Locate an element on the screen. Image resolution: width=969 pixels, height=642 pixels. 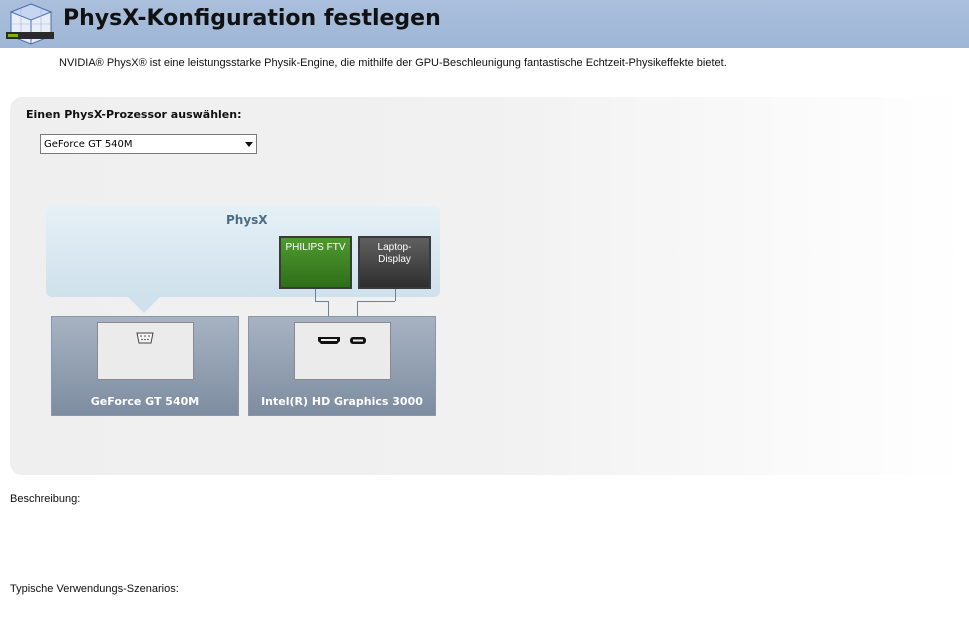
monitor-laptop-display: Laptop- Display is located at coordinates (394, 262).